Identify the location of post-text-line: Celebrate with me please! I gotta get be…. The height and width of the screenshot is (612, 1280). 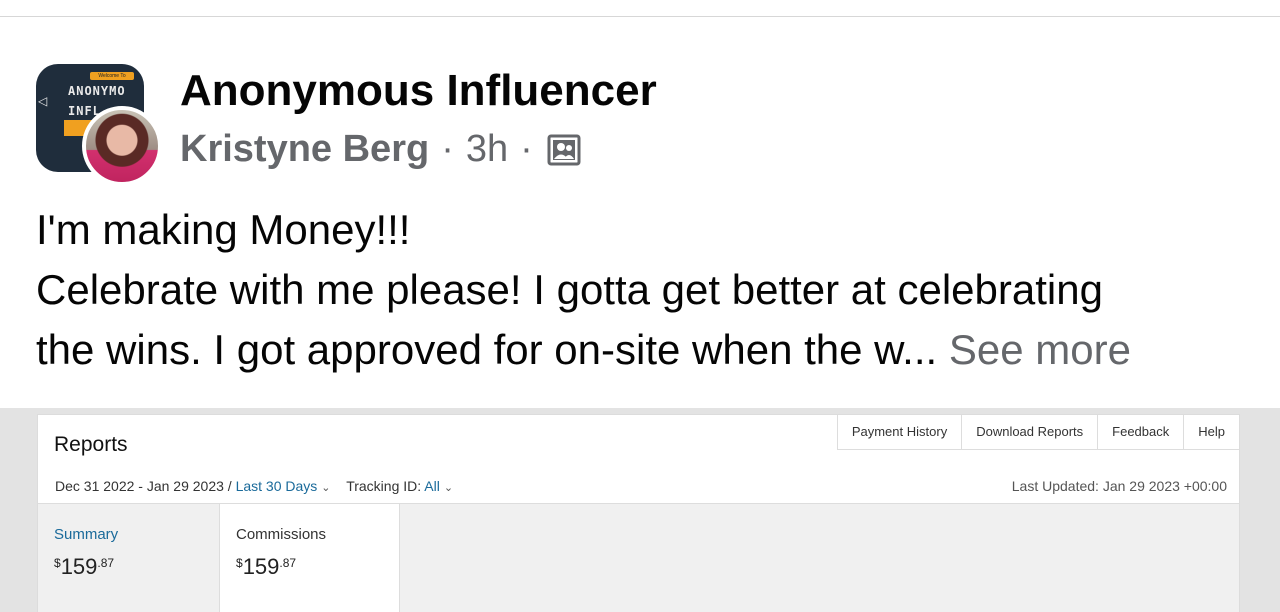
(569, 289).